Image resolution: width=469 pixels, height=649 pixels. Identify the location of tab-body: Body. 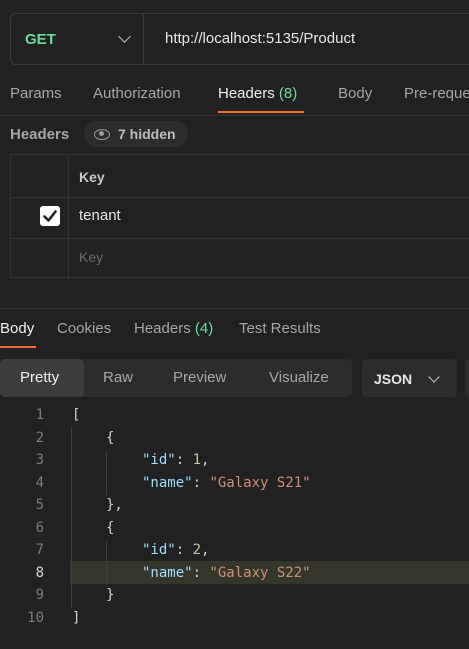
(355, 93).